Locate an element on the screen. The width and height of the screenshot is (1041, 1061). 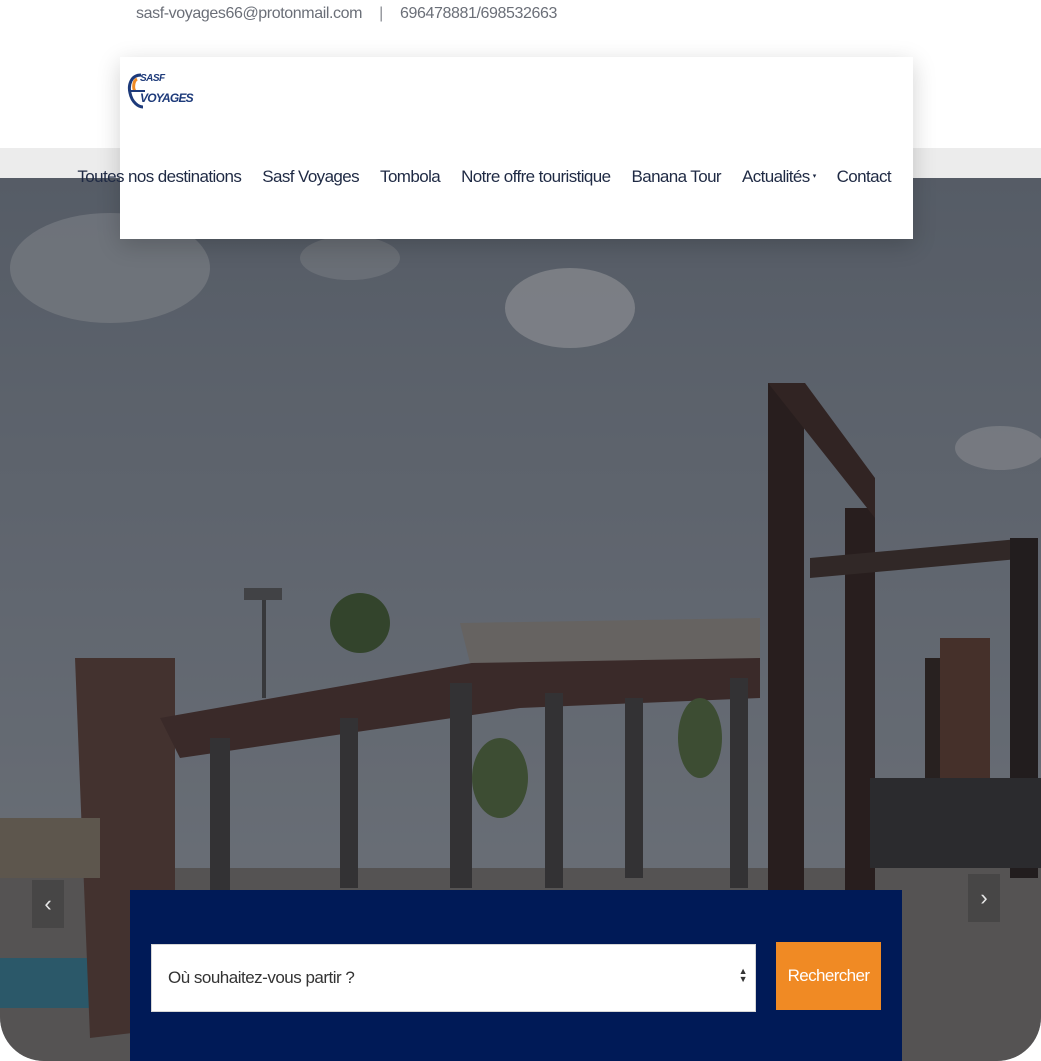
logo-text-top: SASF is located at coordinates (152, 78).